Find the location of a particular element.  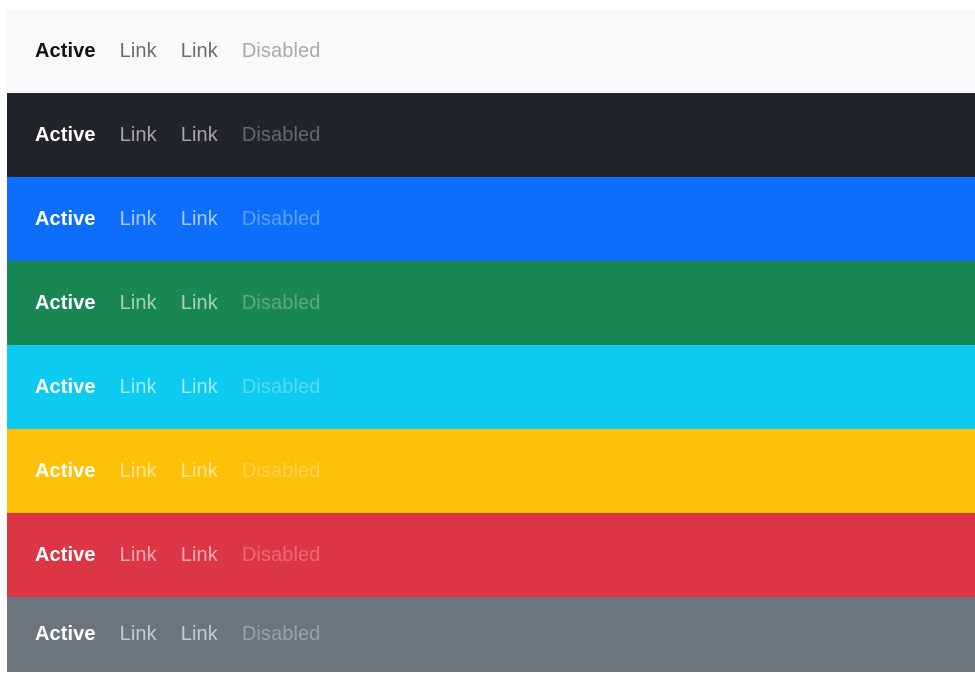

navbar-light: Active Link Link Disabled is located at coordinates (491, 51).